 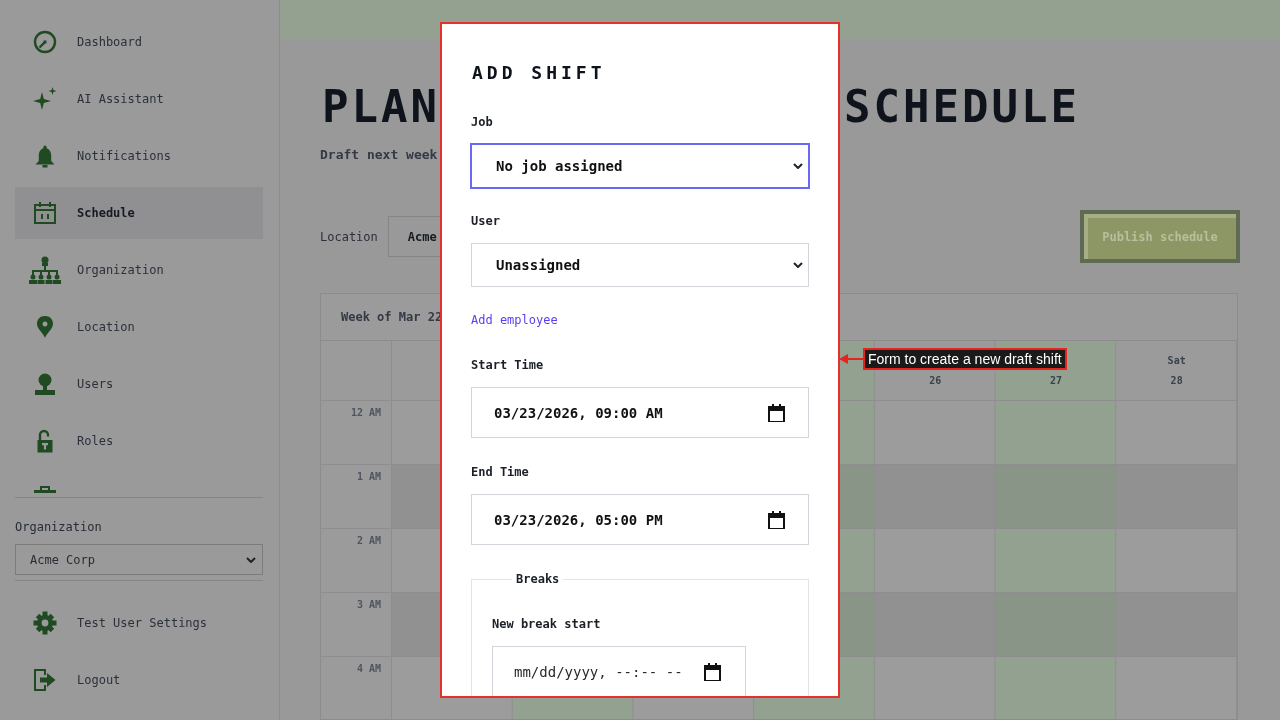 I want to click on location-label: Location, so click(x=349, y=236).